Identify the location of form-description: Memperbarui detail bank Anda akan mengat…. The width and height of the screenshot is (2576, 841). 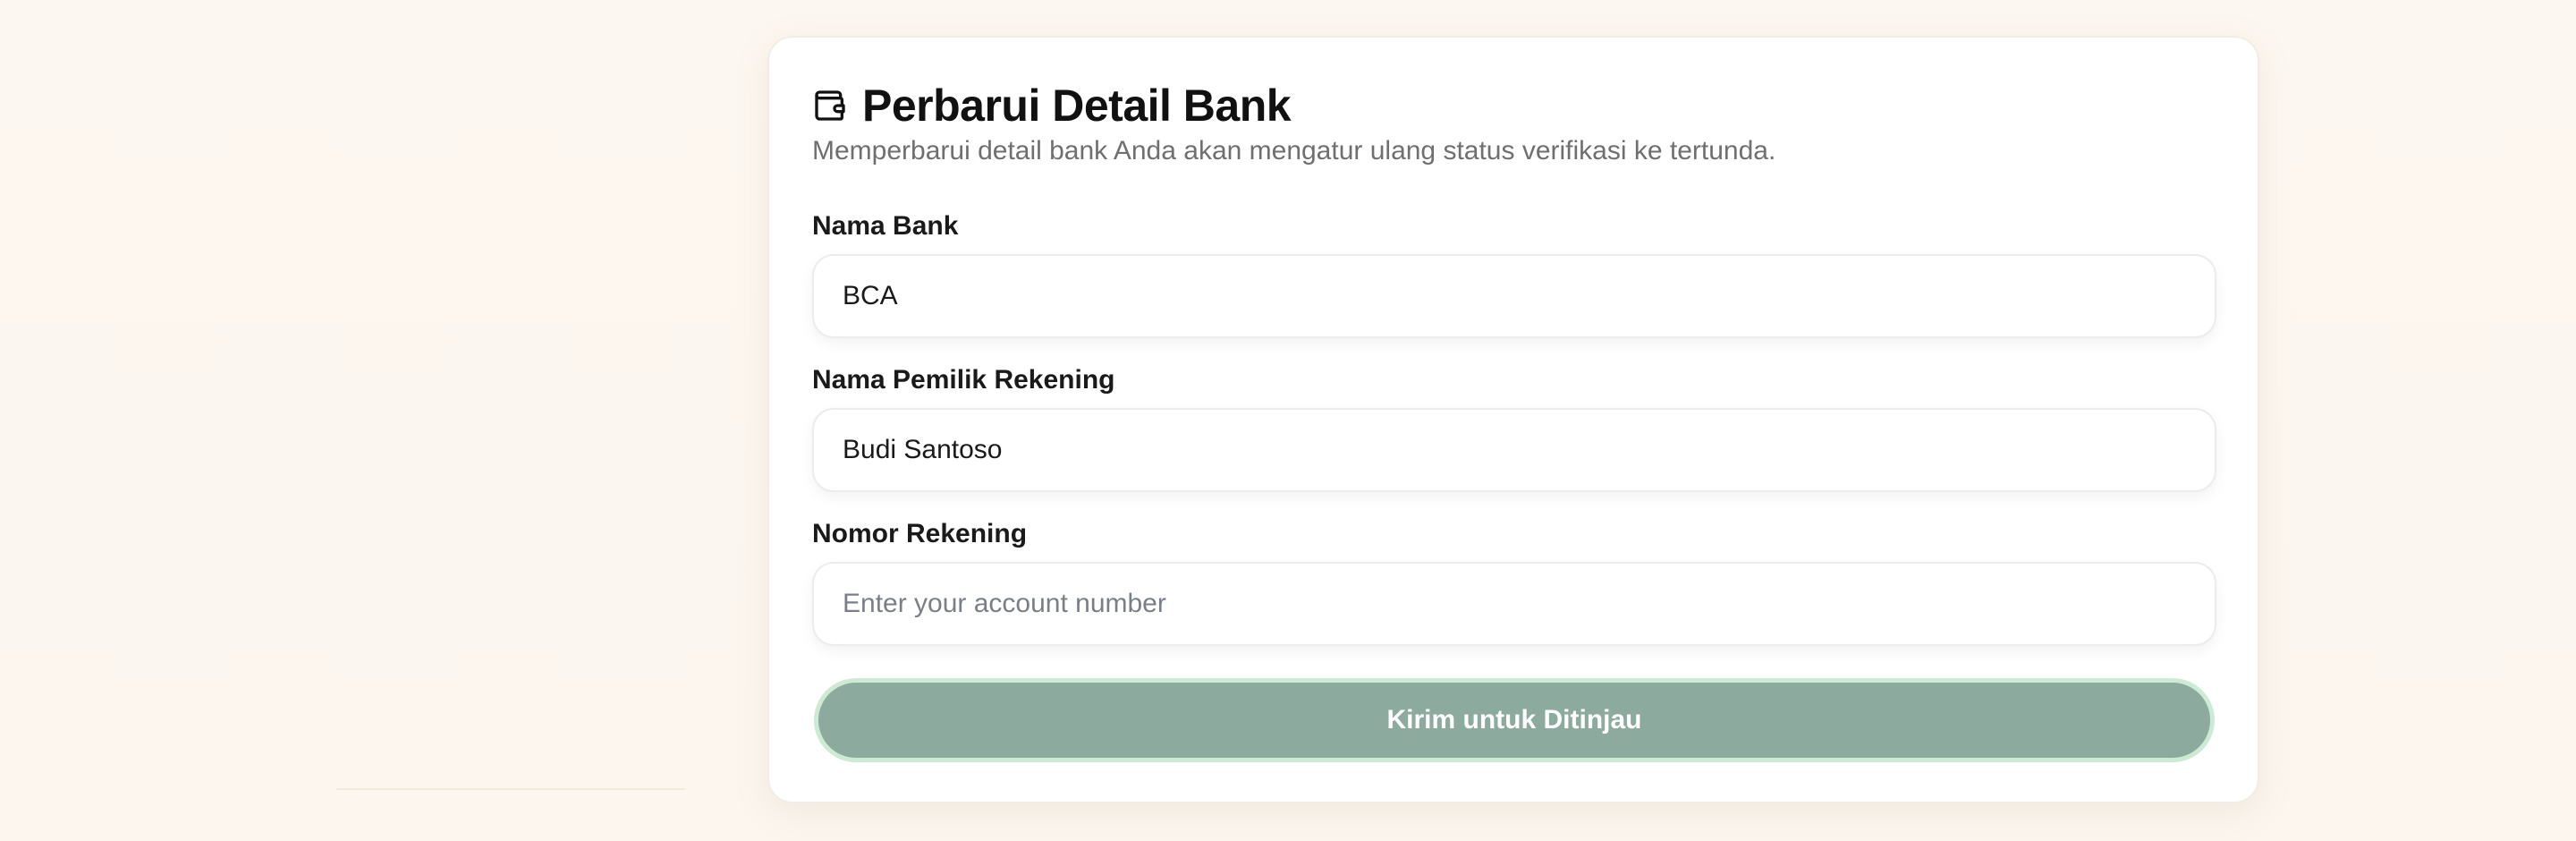
(1294, 151).